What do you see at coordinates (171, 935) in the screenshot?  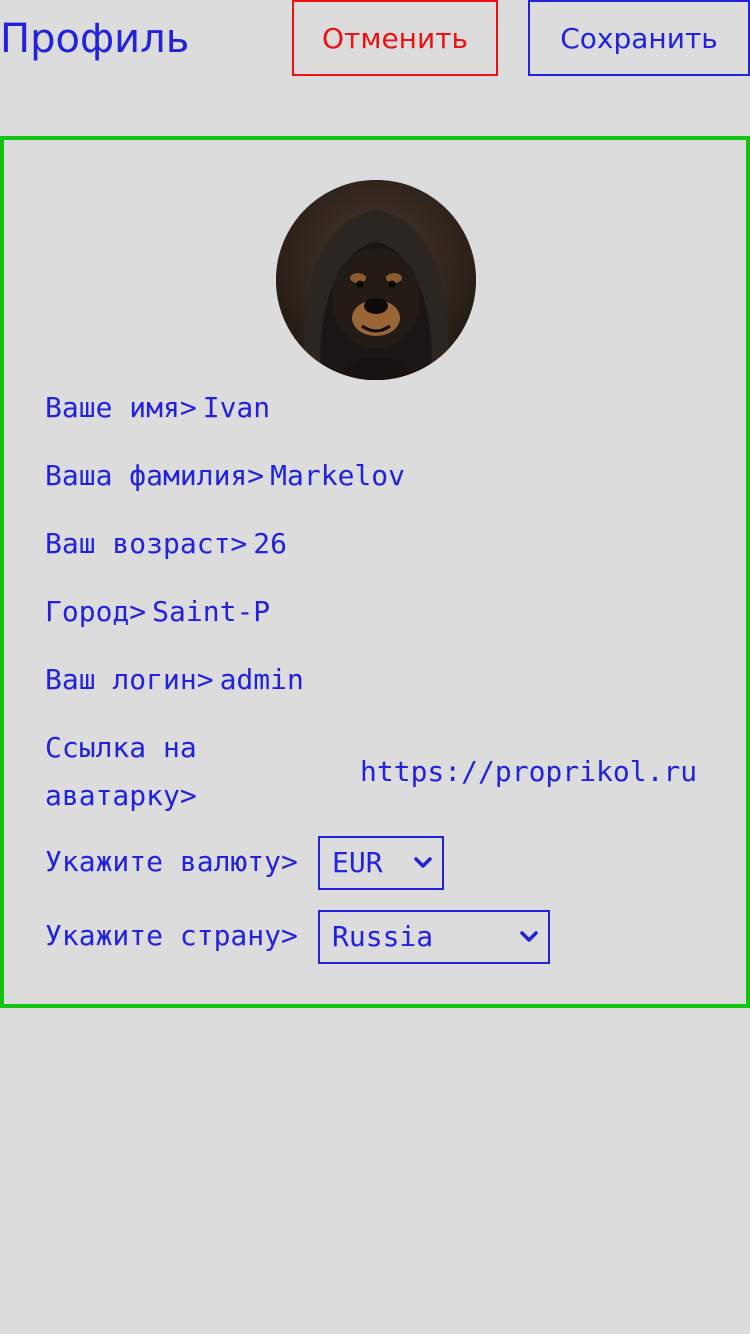 I see `country-label: Укажите страну>` at bounding box center [171, 935].